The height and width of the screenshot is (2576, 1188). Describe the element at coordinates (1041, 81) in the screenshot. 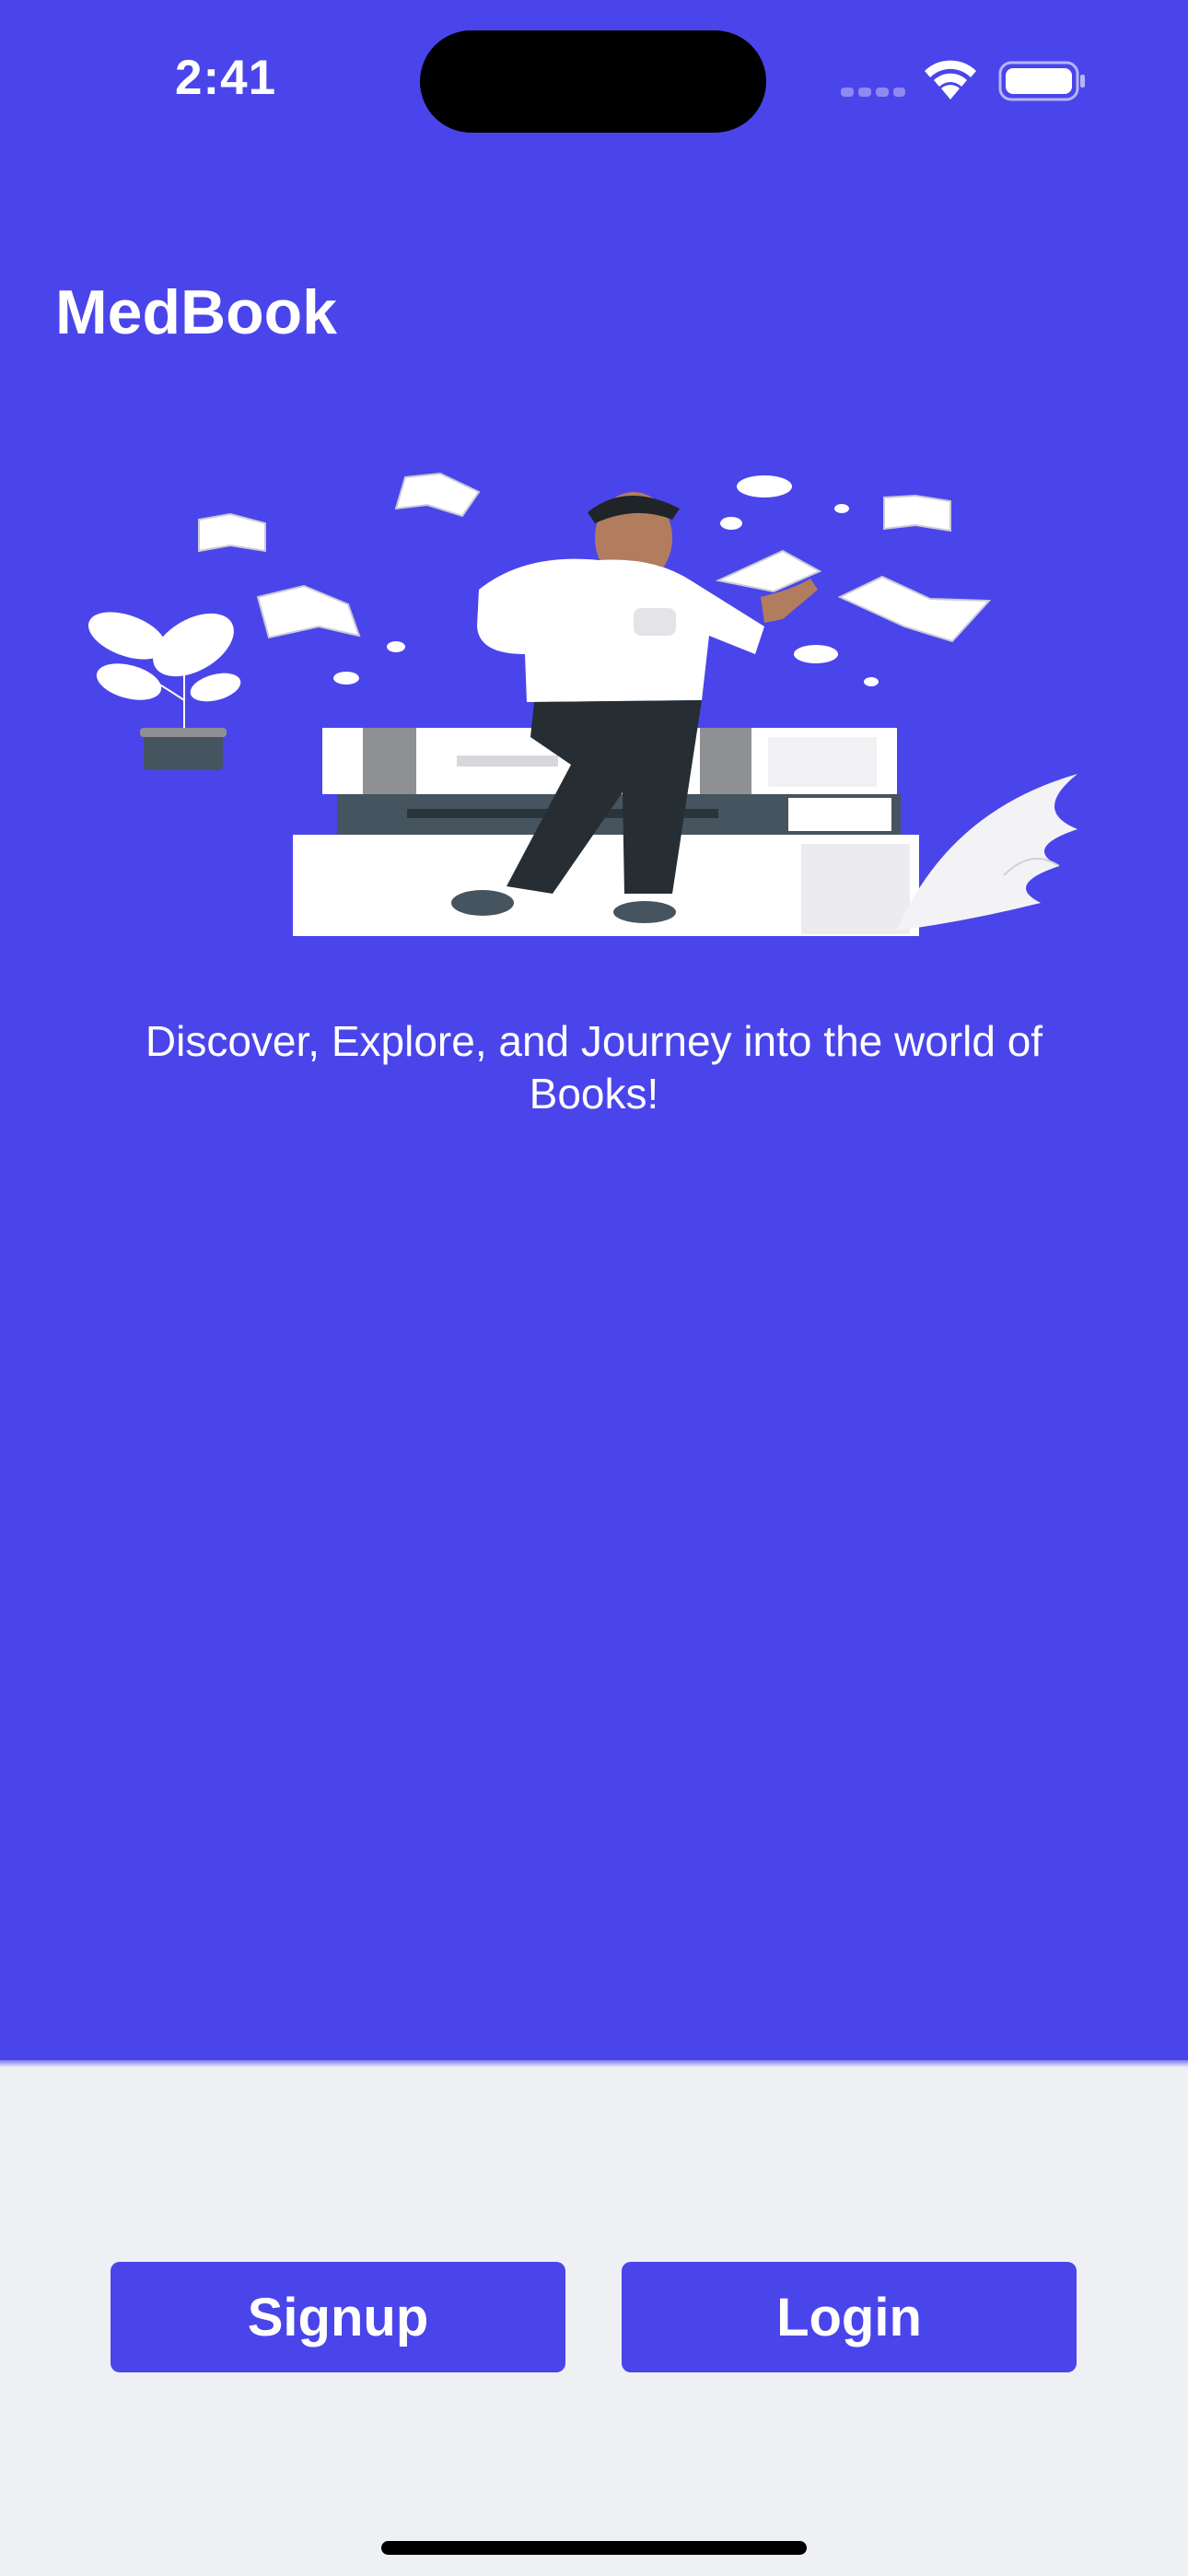

I see `battery-icon` at that location.